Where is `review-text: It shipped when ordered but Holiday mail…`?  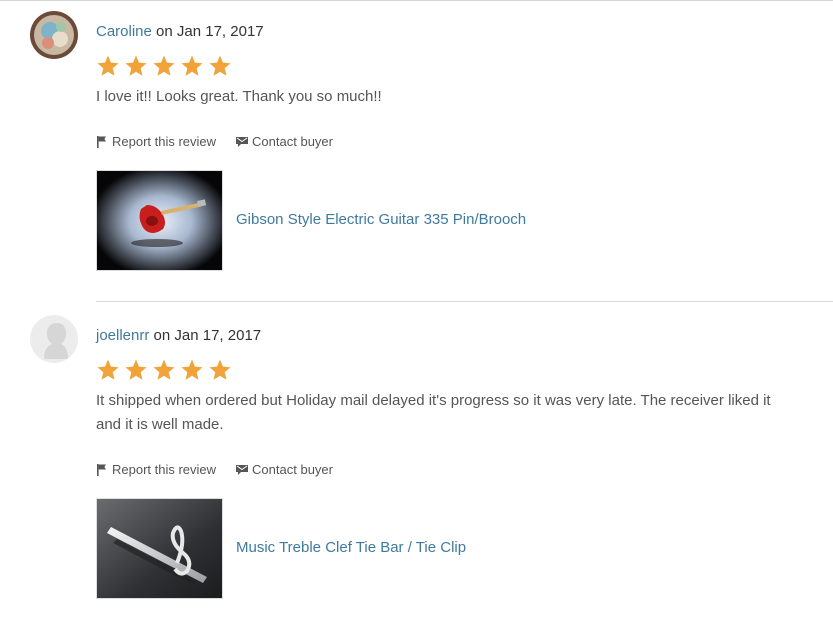
review-text: It shipped when ordered but Holiday mail… is located at coordinates (433, 412).